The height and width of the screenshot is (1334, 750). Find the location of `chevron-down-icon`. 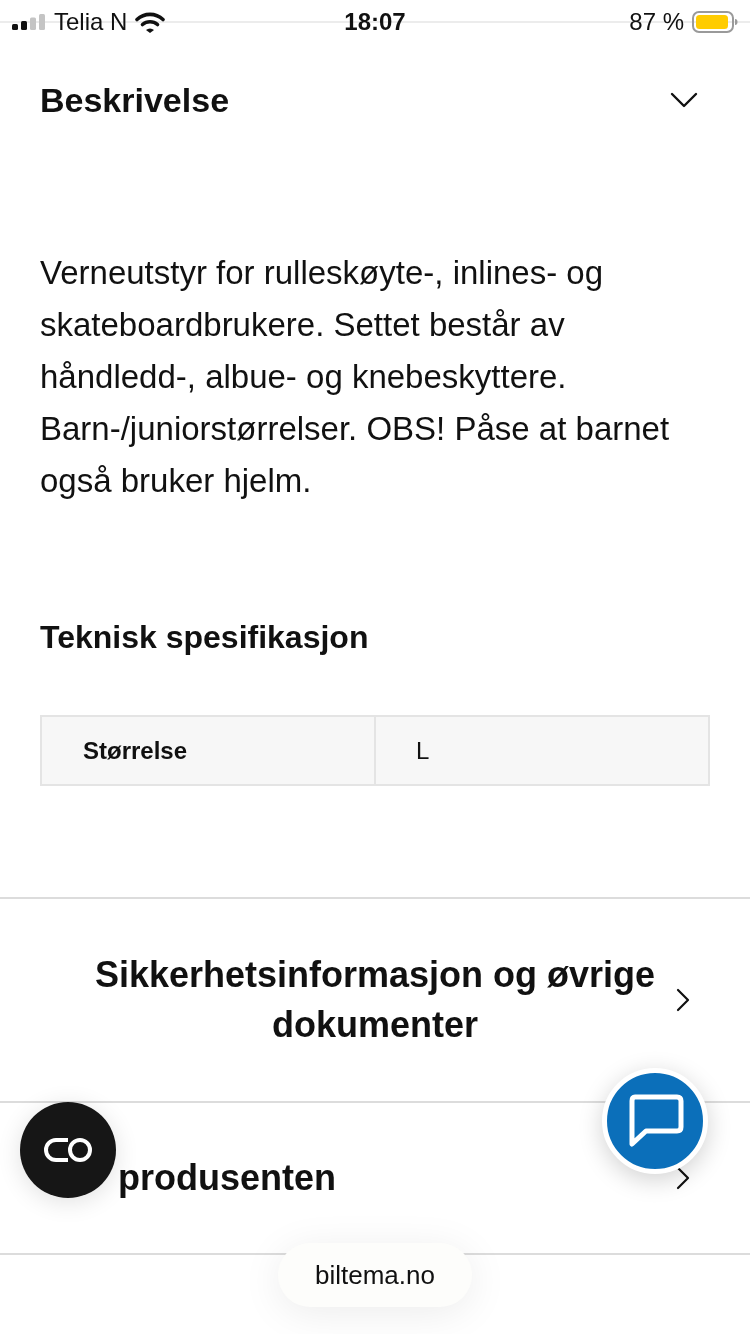

chevron-down-icon is located at coordinates (684, 100).